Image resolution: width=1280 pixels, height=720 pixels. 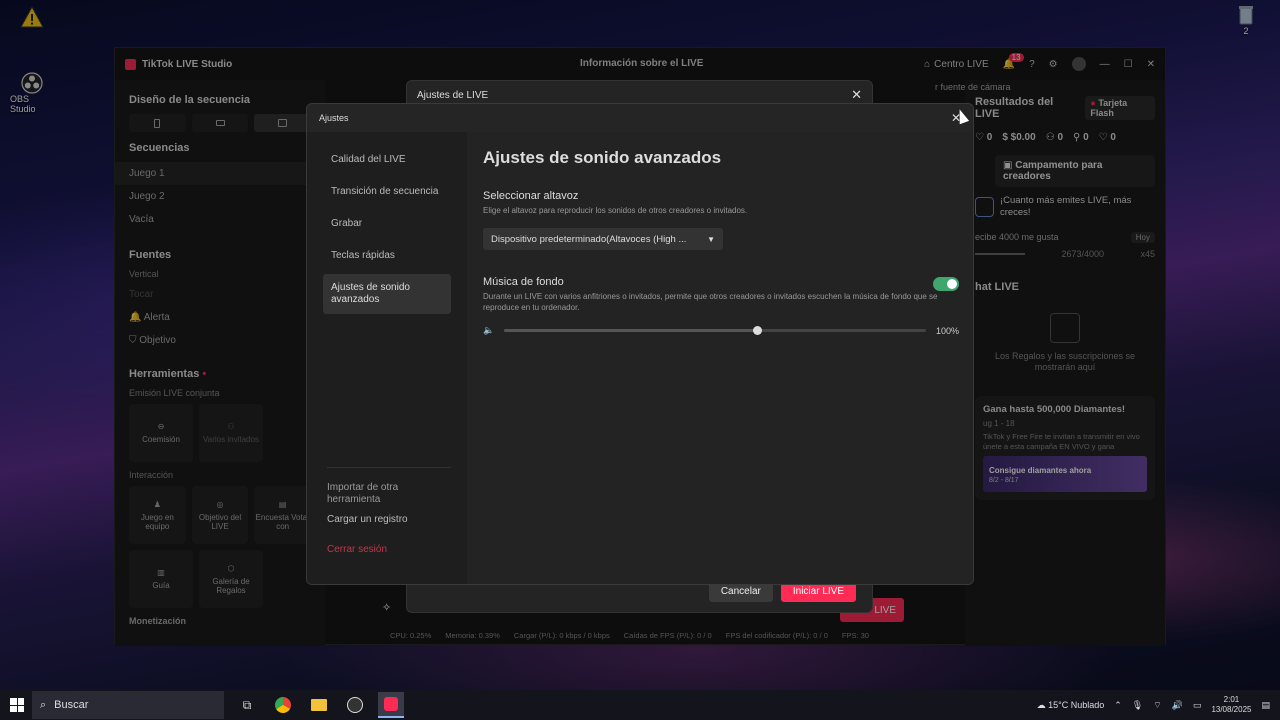 I want to click on task-view-button: ⧉, so click(x=247, y=705).